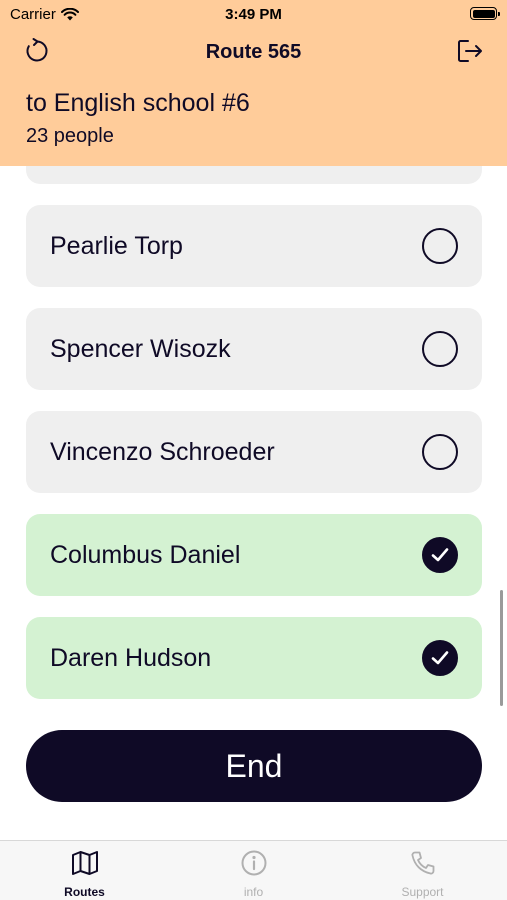 The image size is (507, 900). I want to click on passenger-card: Pearlie Torp, so click(254, 246).